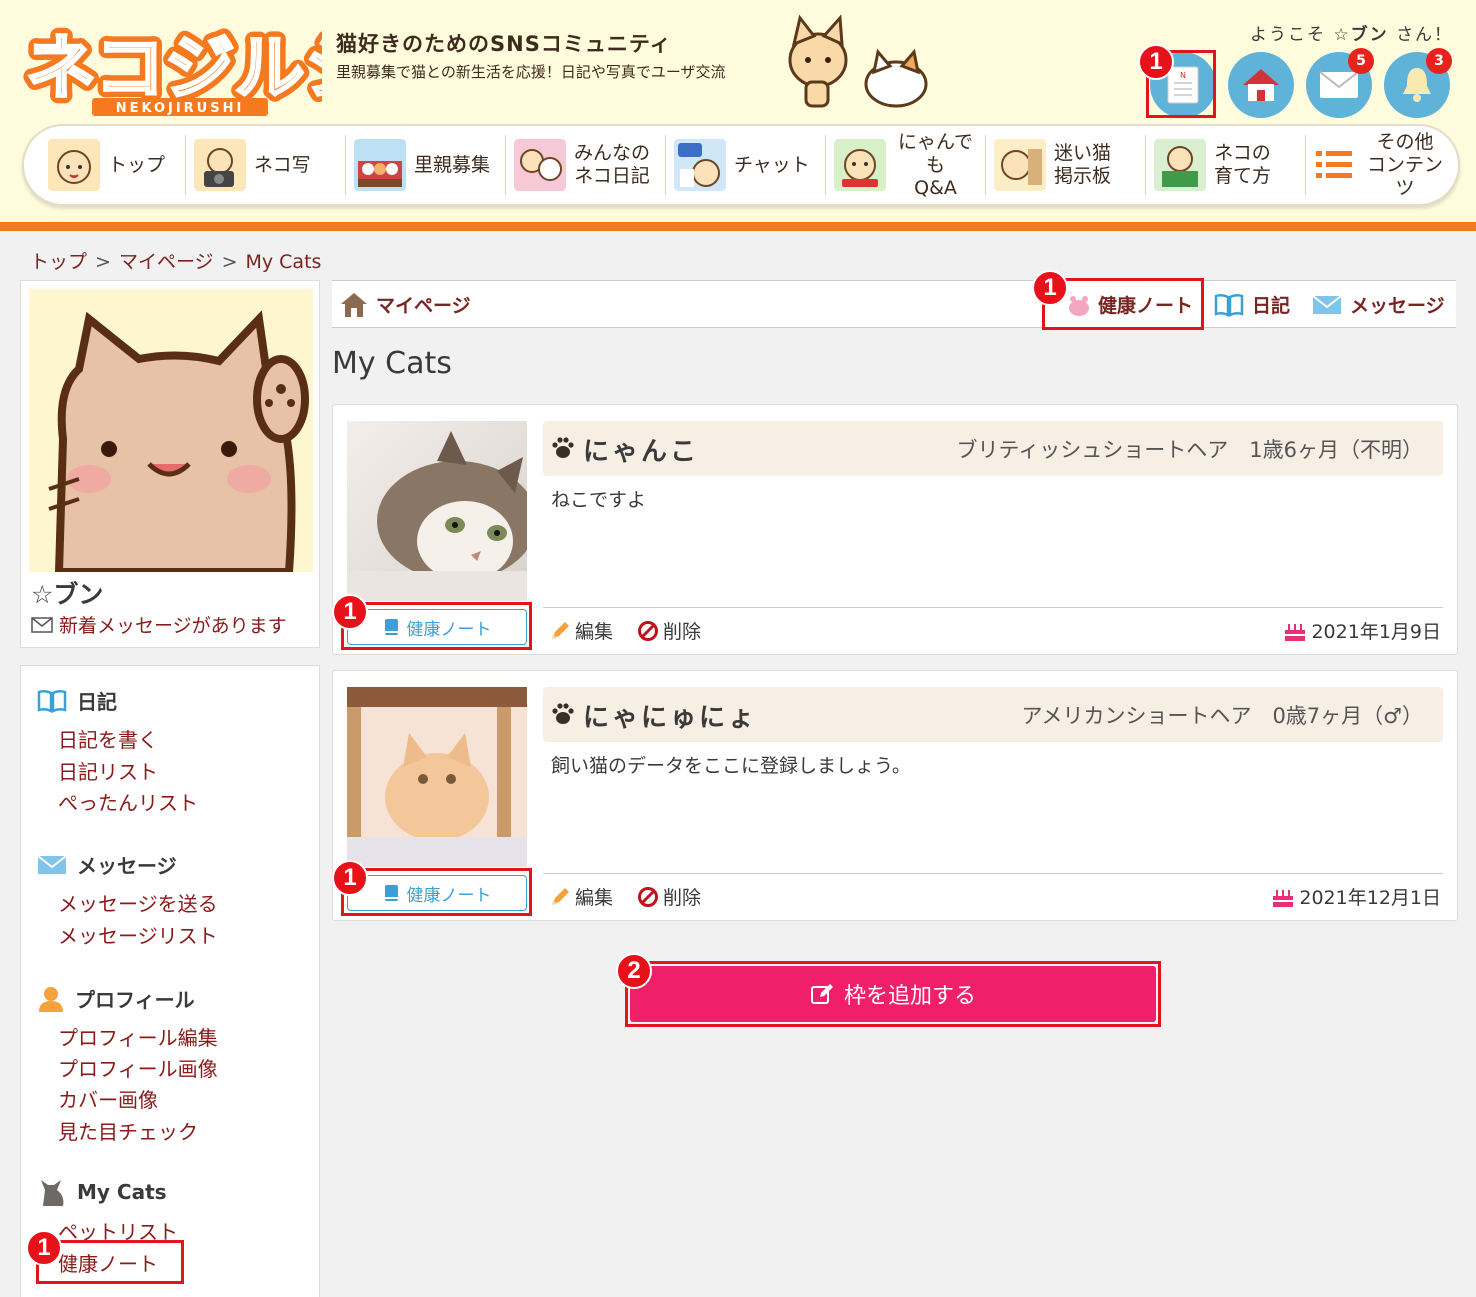  I want to click on profile-card: ☆ブン 新着メッセージがあります, so click(170, 464).